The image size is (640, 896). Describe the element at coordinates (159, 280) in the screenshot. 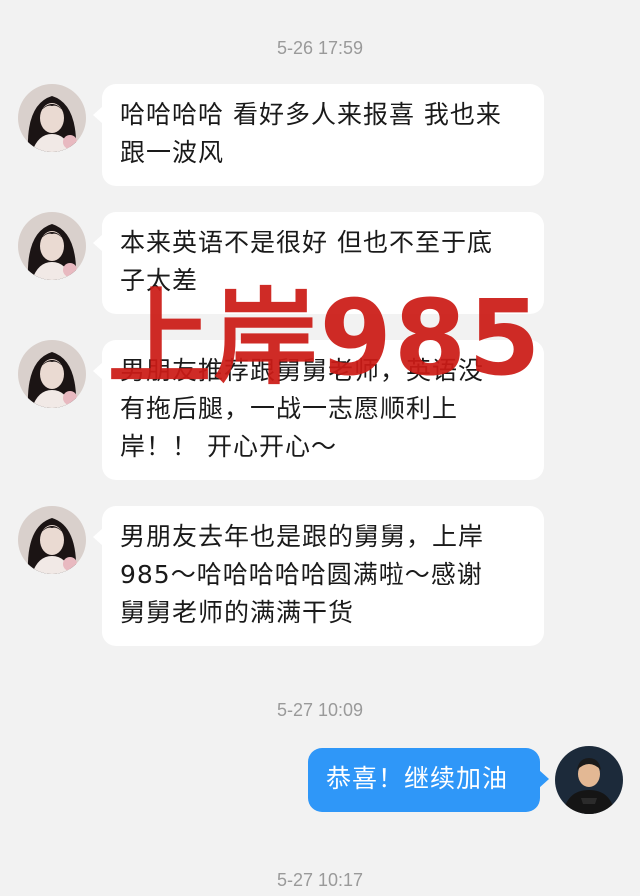

I see `message-line: 子太差` at that location.